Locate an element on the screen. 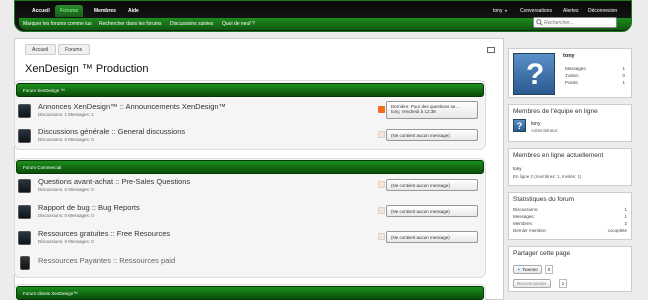 Image resolution: width=648 pixels, height=300 pixels. category-header-xendesign: Forum XenDesign ™ is located at coordinates (250, 90).